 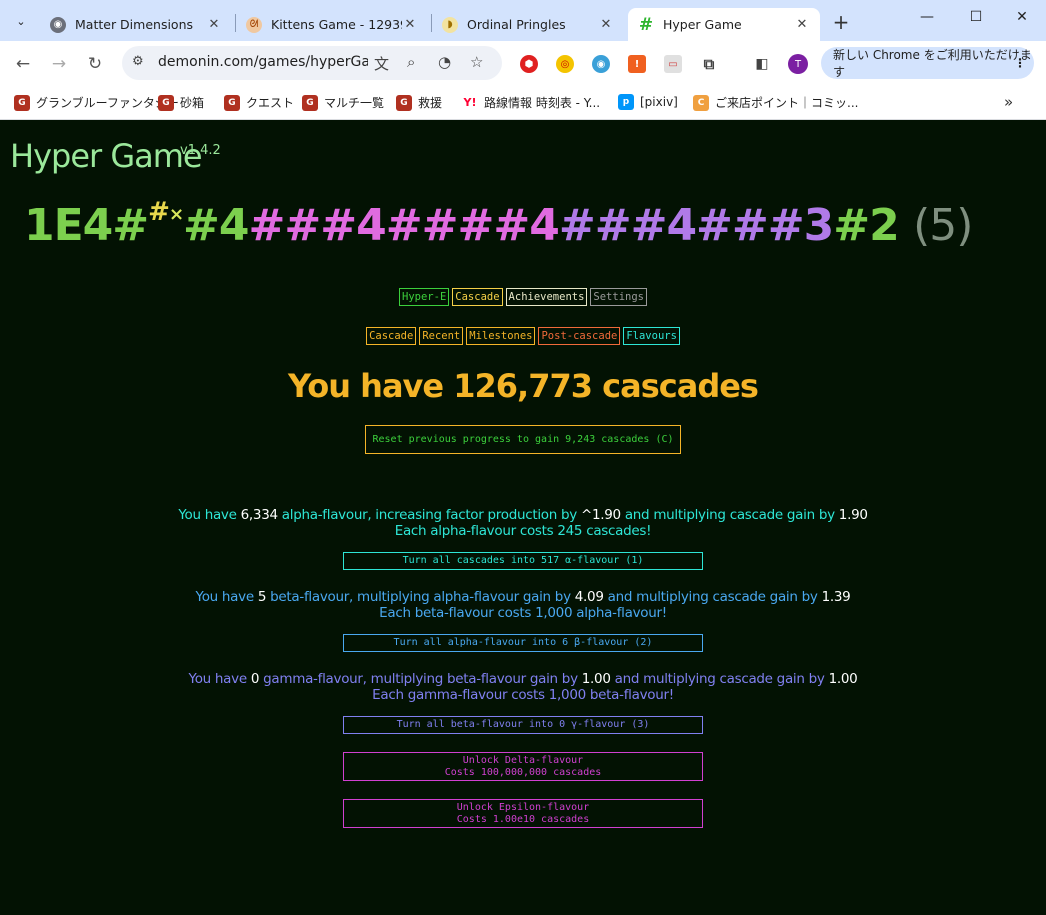 I want to click on tab-achievements: Achievements, so click(x=546, y=297).